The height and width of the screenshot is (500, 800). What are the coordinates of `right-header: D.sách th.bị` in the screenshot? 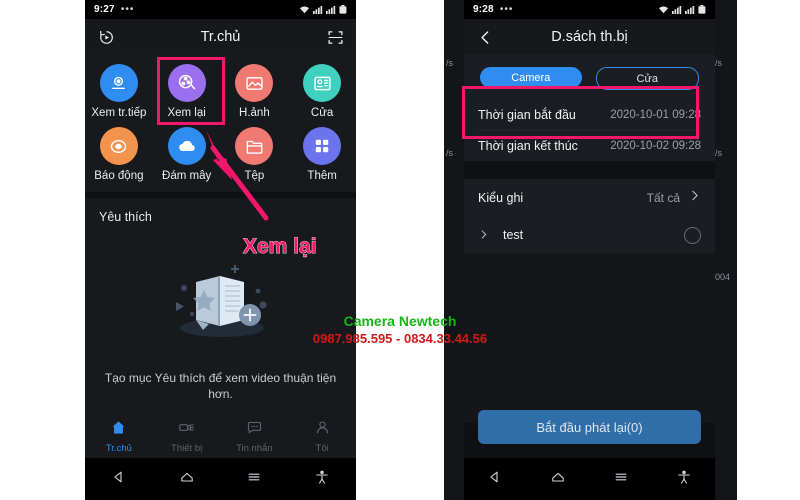 It's located at (589, 37).